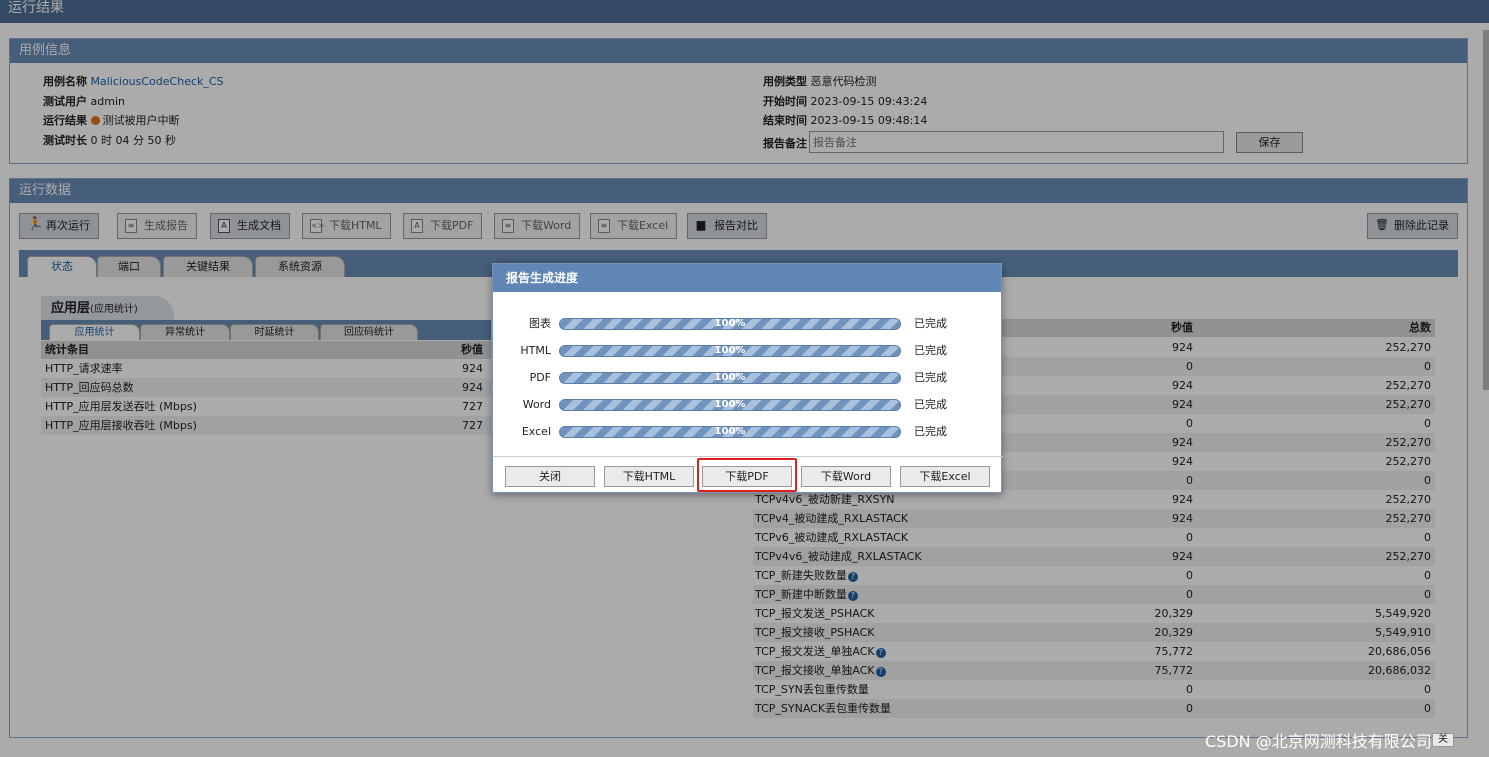 The height and width of the screenshot is (757, 1489). I want to click on progress-label: PDF, so click(540, 377).